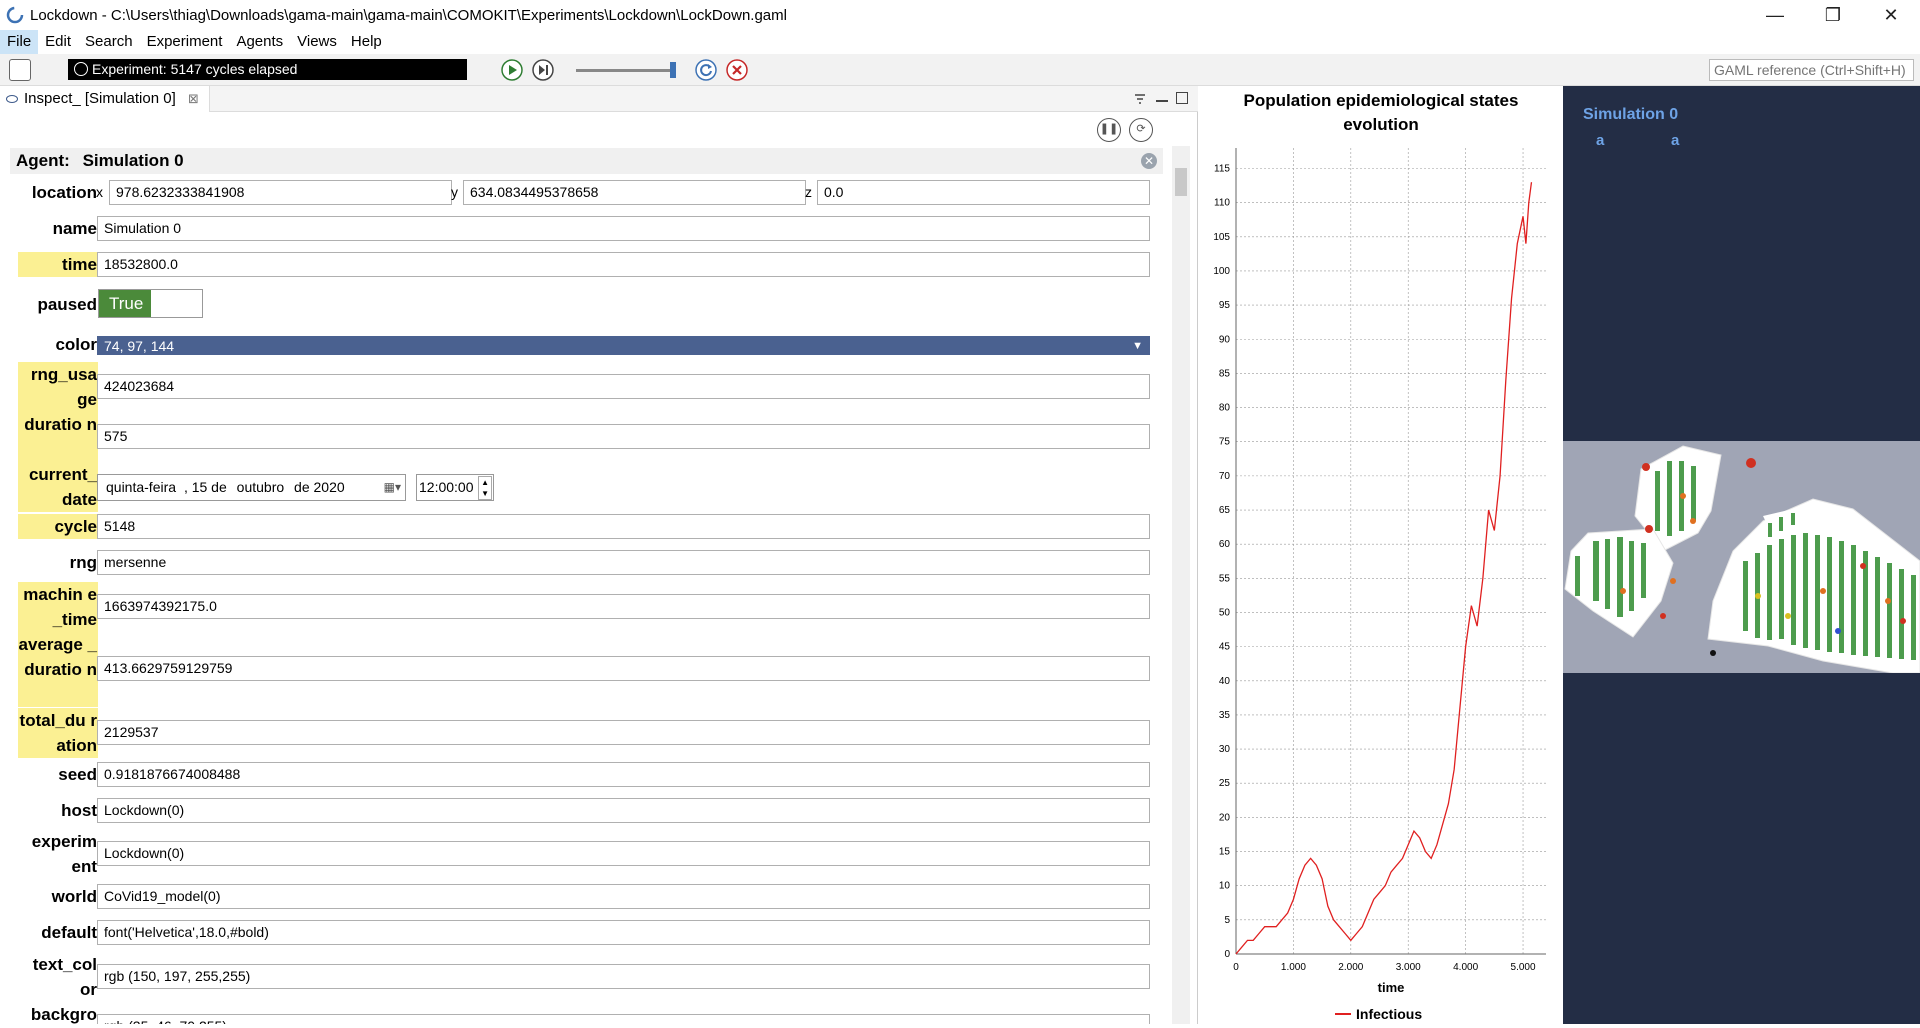 The width and height of the screenshot is (1920, 1028). Describe the element at coordinates (455, 487) in the screenshot. I see `time-spinner: 12:00:00 ▲ ▼` at that location.